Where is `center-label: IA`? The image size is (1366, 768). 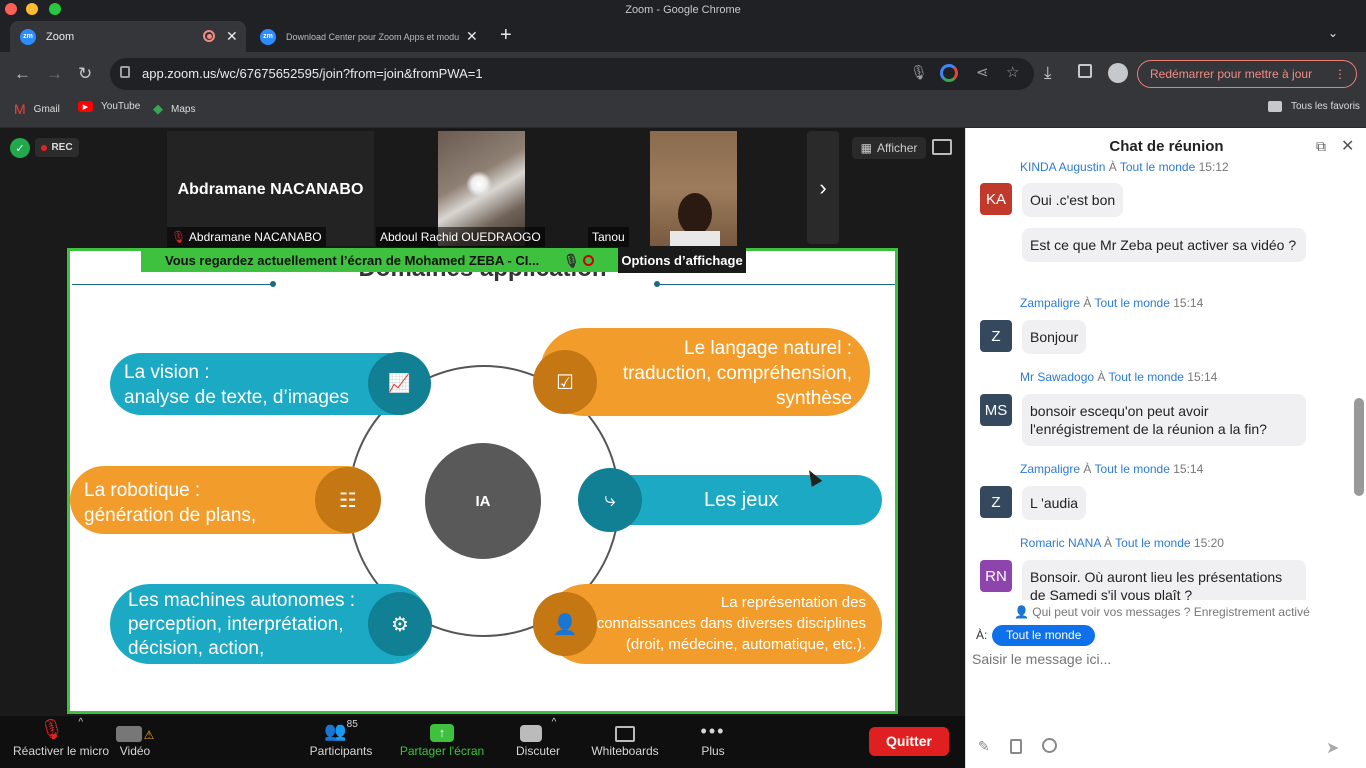
center-label: IA is located at coordinates (483, 501).